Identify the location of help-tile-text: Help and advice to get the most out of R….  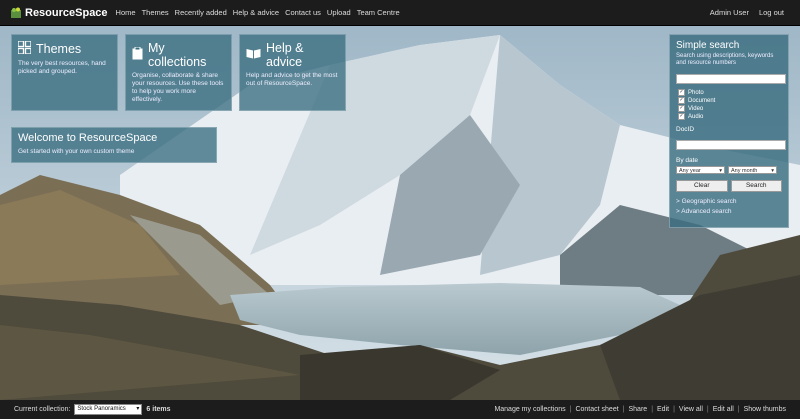
(292, 80).